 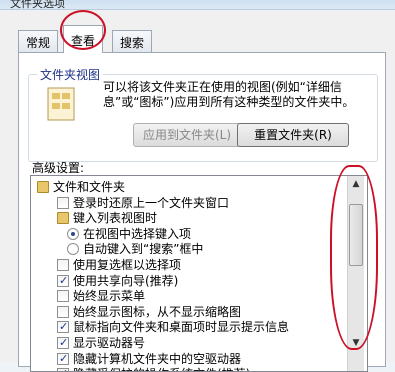 I want to click on advanced-setting-label: 使用复选框以选择项, so click(x=127, y=265).